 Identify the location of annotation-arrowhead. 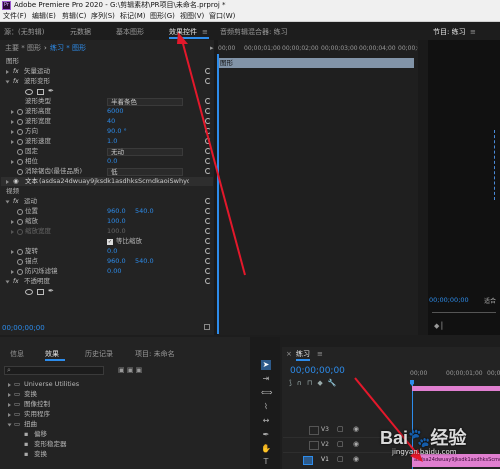
(182, 38).